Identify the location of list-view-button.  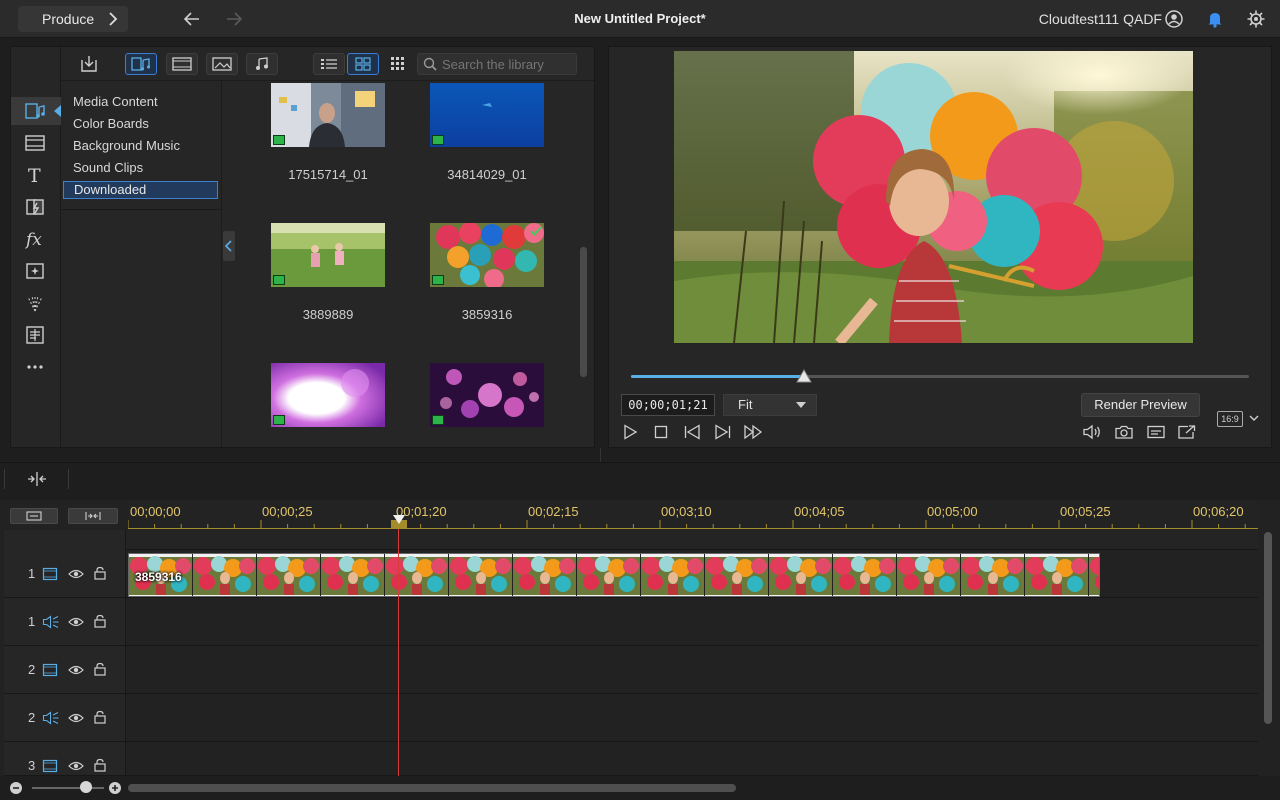
(329, 64).